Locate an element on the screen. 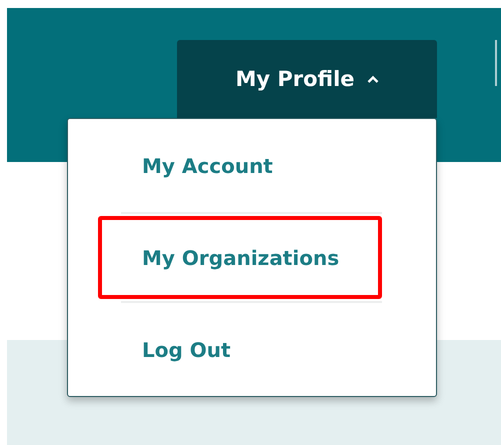  caret-icon is located at coordinates (372, 79).